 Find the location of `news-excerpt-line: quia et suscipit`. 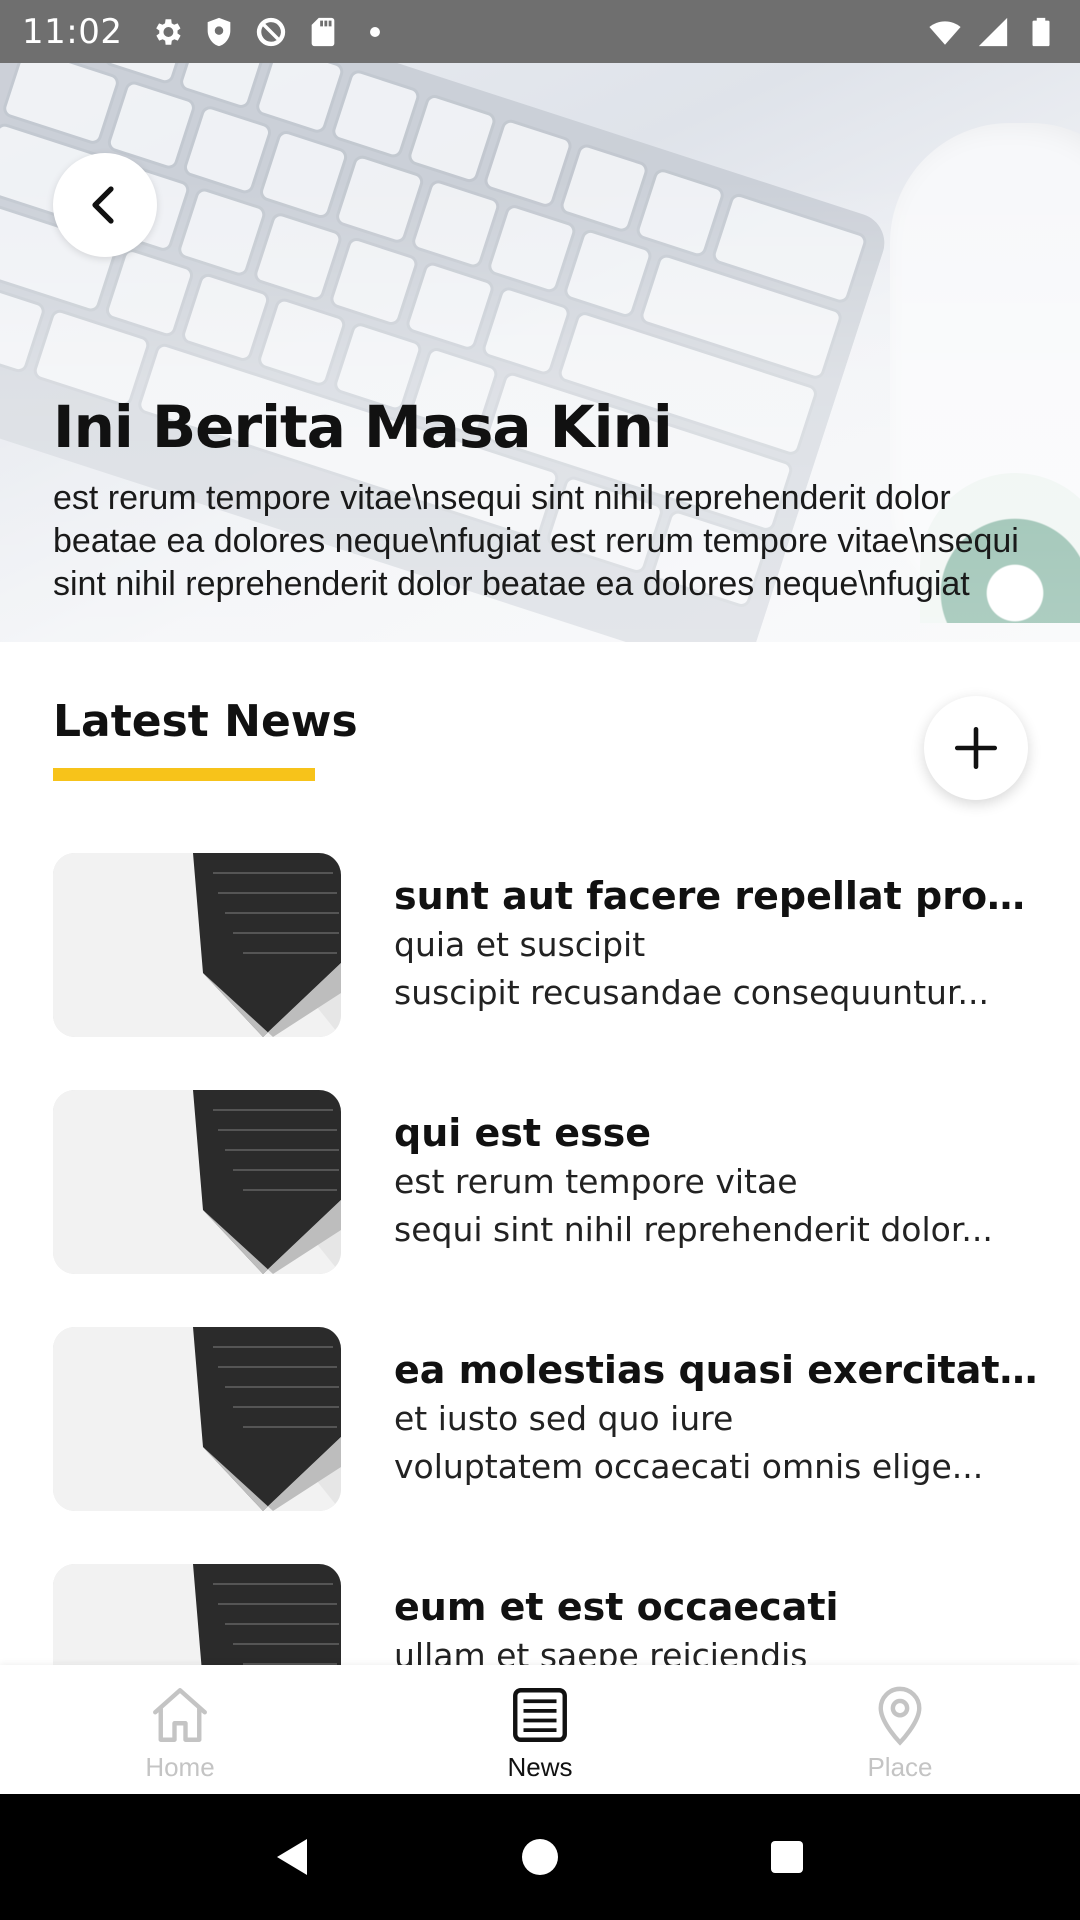

news-excerpt-line: quia et suscipit is located at coordinates (520, 944).